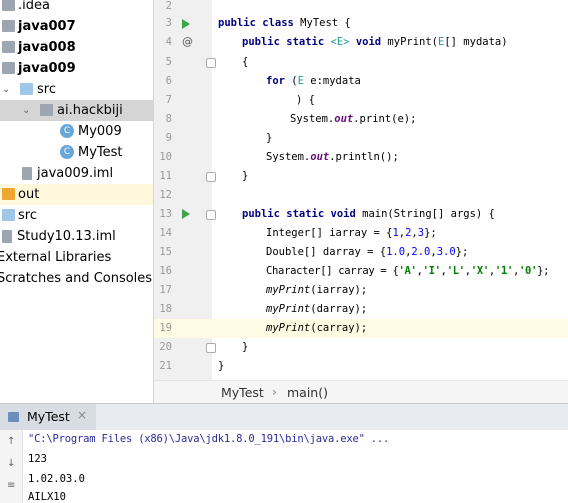 The height and width of the screenshot is (503, 568). Describe the element at coordinates (11, 441) in the screenshot. I see `arrow-up-icon: ↑` at that location.